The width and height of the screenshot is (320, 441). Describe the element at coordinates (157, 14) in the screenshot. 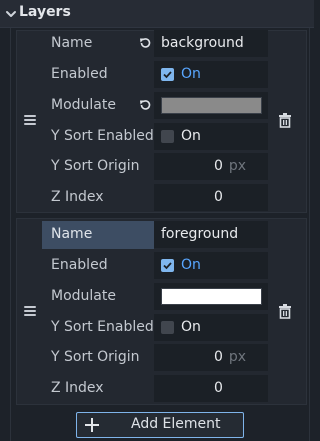

I see `layers-section-header: Layers` at that location.